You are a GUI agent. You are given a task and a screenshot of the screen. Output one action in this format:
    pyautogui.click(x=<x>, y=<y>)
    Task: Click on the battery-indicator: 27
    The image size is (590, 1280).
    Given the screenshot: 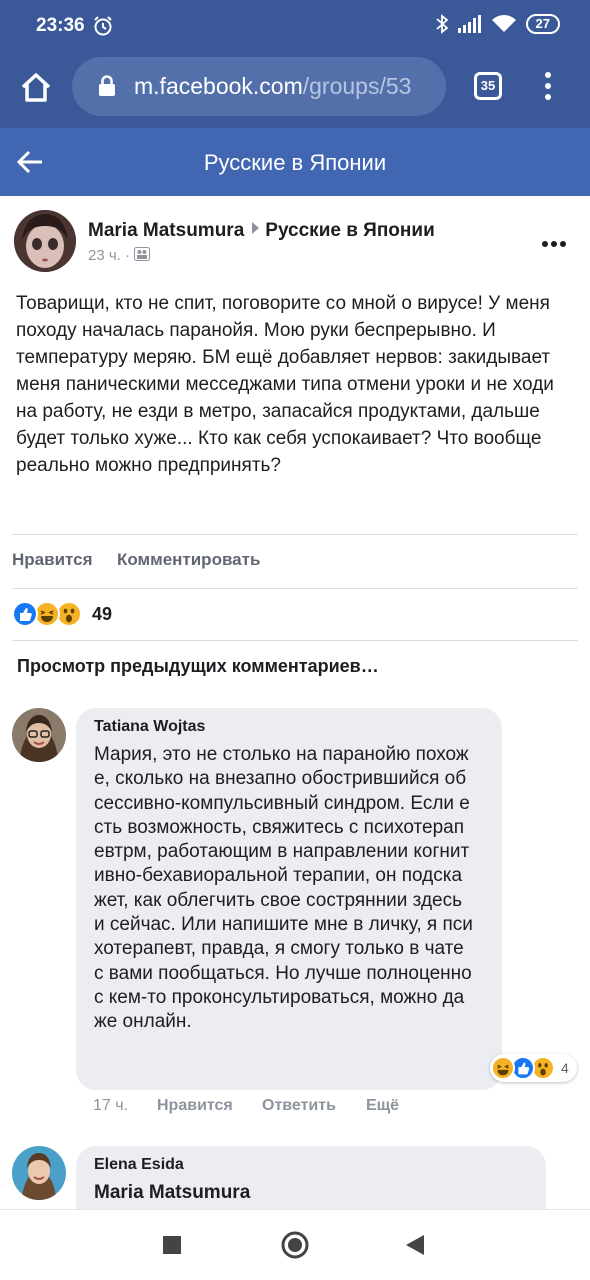 What is the action you would take?
    pyautogui.click(x=542, y=24)
    